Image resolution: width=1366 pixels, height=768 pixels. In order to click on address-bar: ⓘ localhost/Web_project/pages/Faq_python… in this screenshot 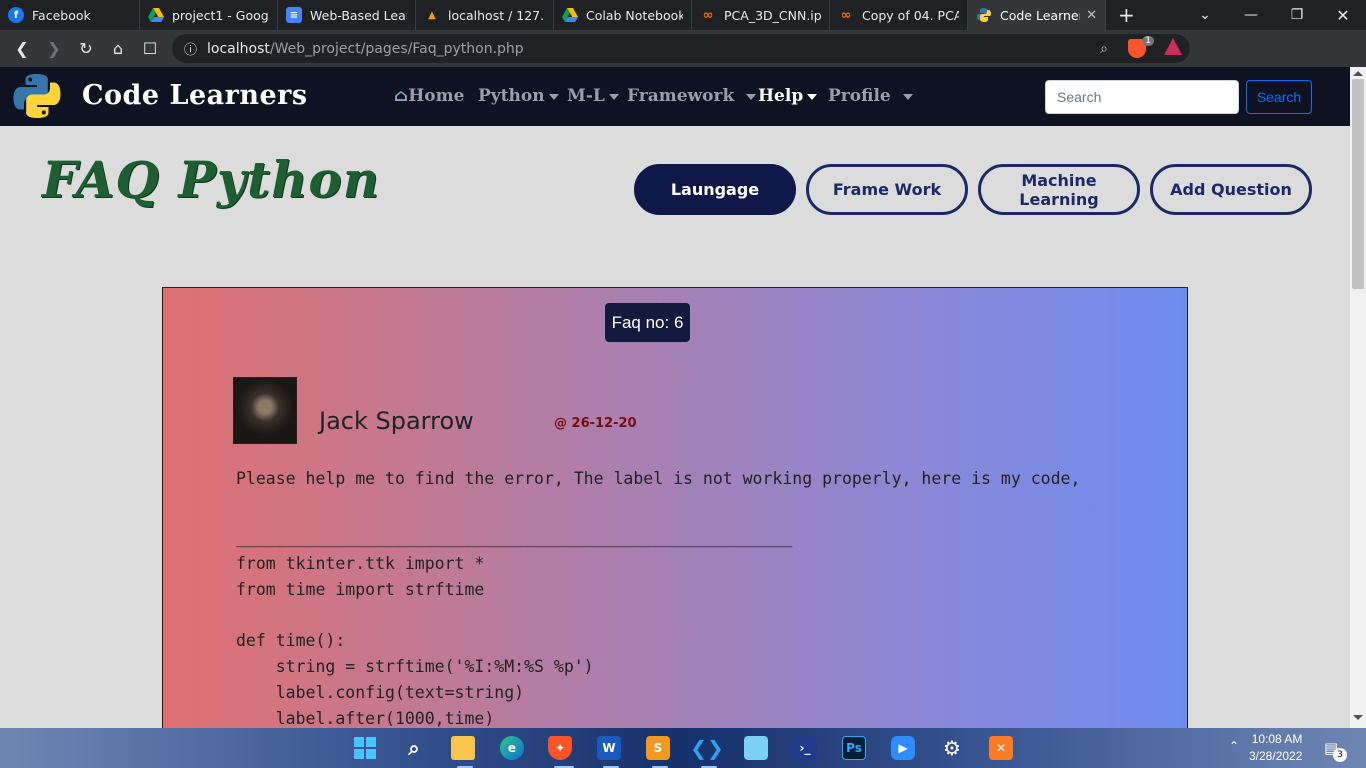, I will do `click(681, 48)`.